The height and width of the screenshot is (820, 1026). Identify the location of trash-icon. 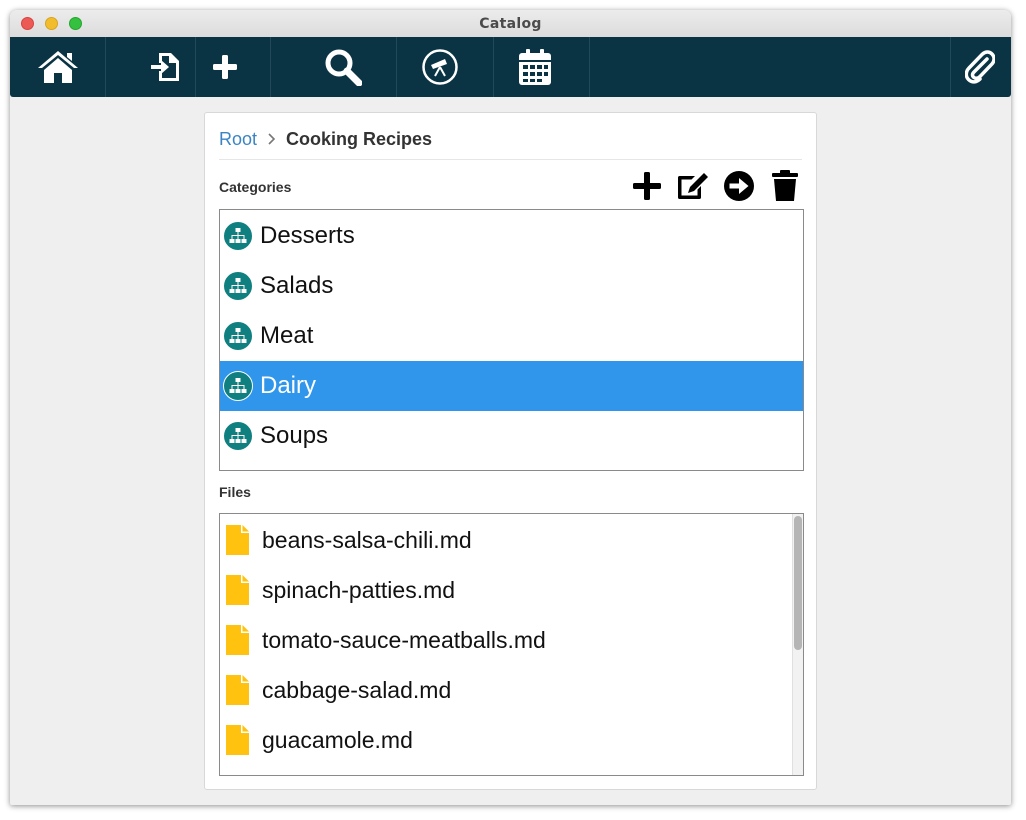
(784, 185).